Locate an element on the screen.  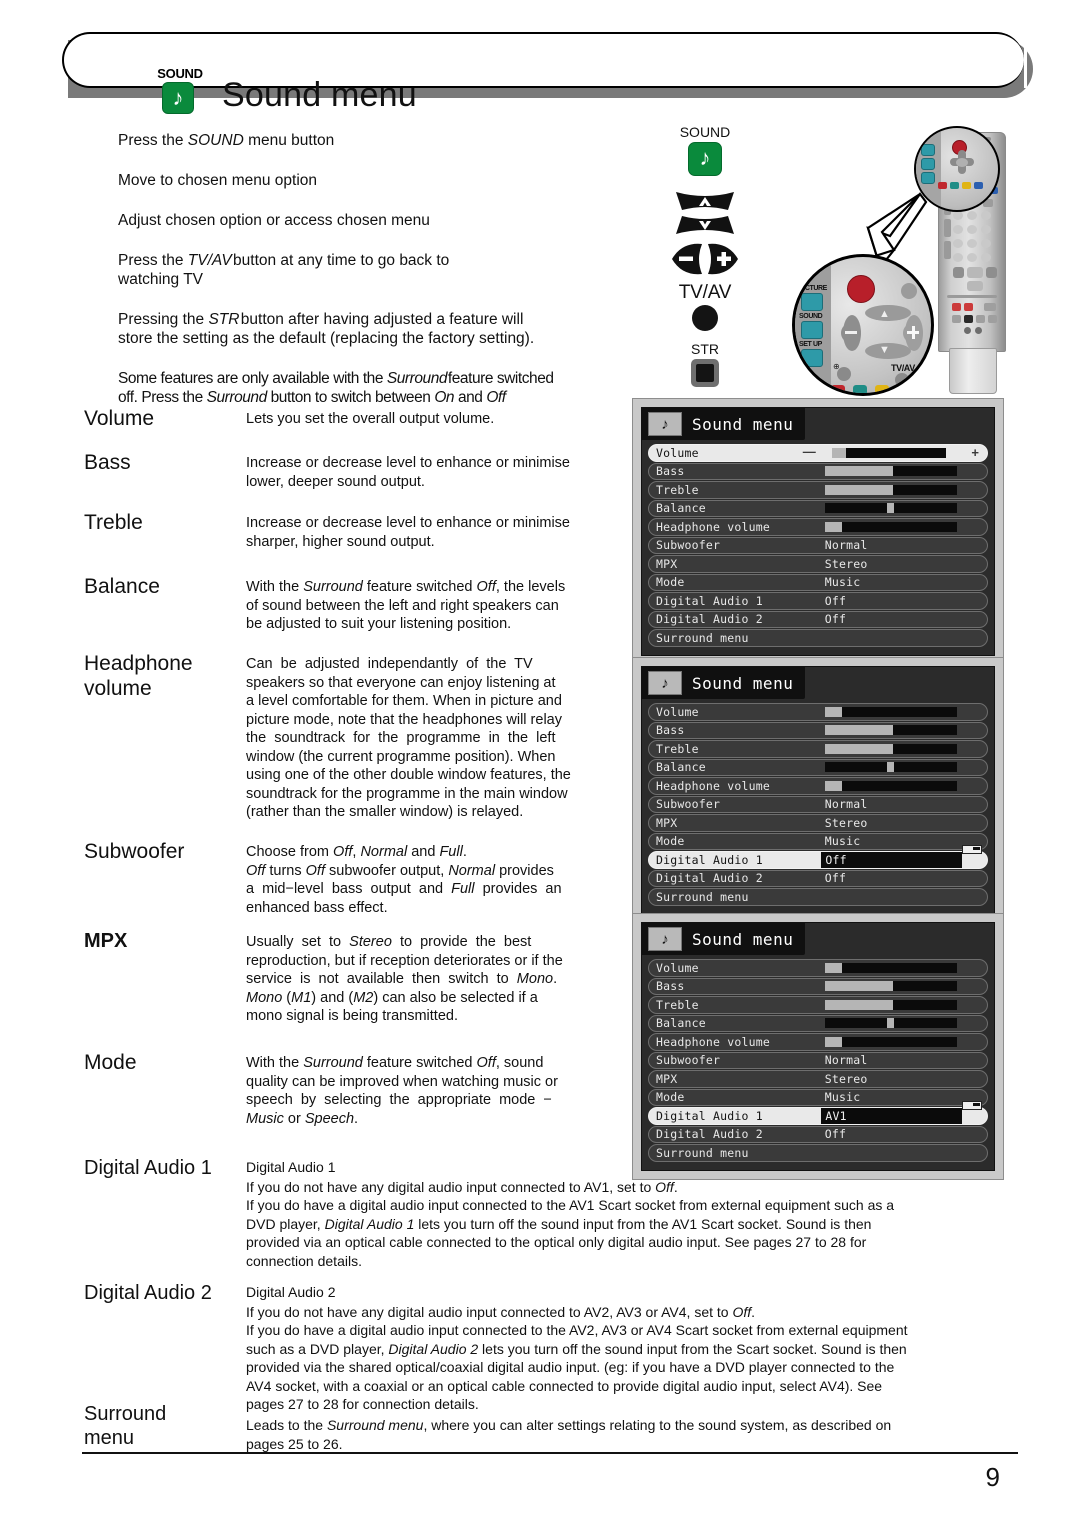
osd-title: Sound menu is located at coordinates (743, 683).